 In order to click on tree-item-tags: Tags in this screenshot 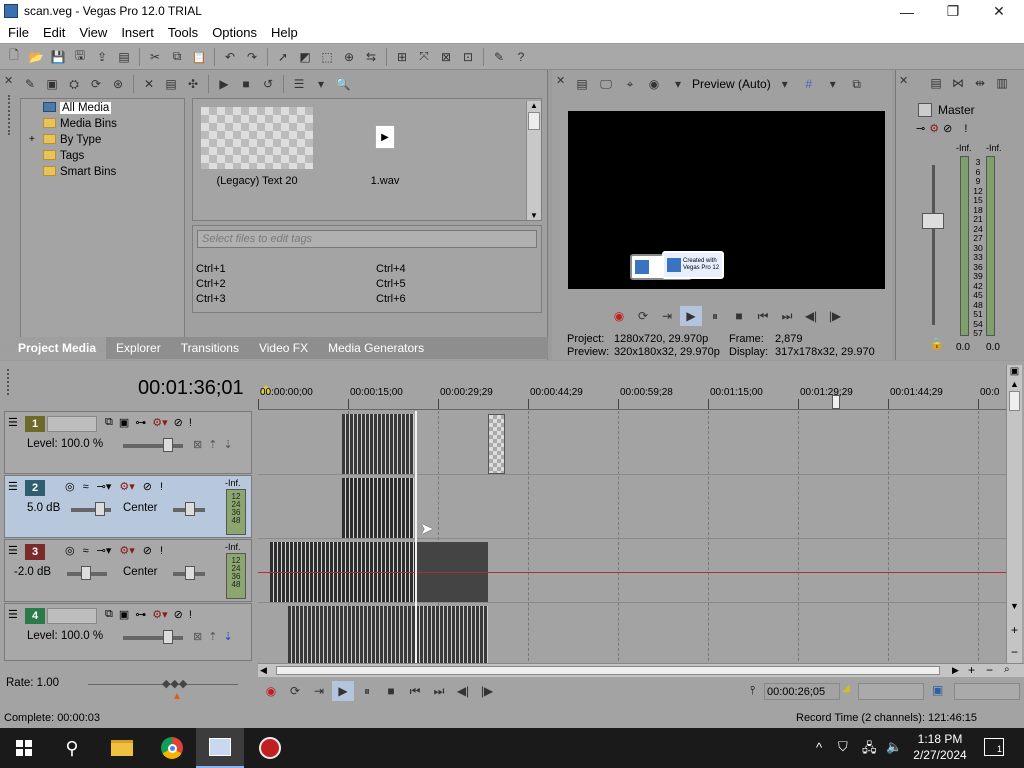, I will do `click(113, 156)`.